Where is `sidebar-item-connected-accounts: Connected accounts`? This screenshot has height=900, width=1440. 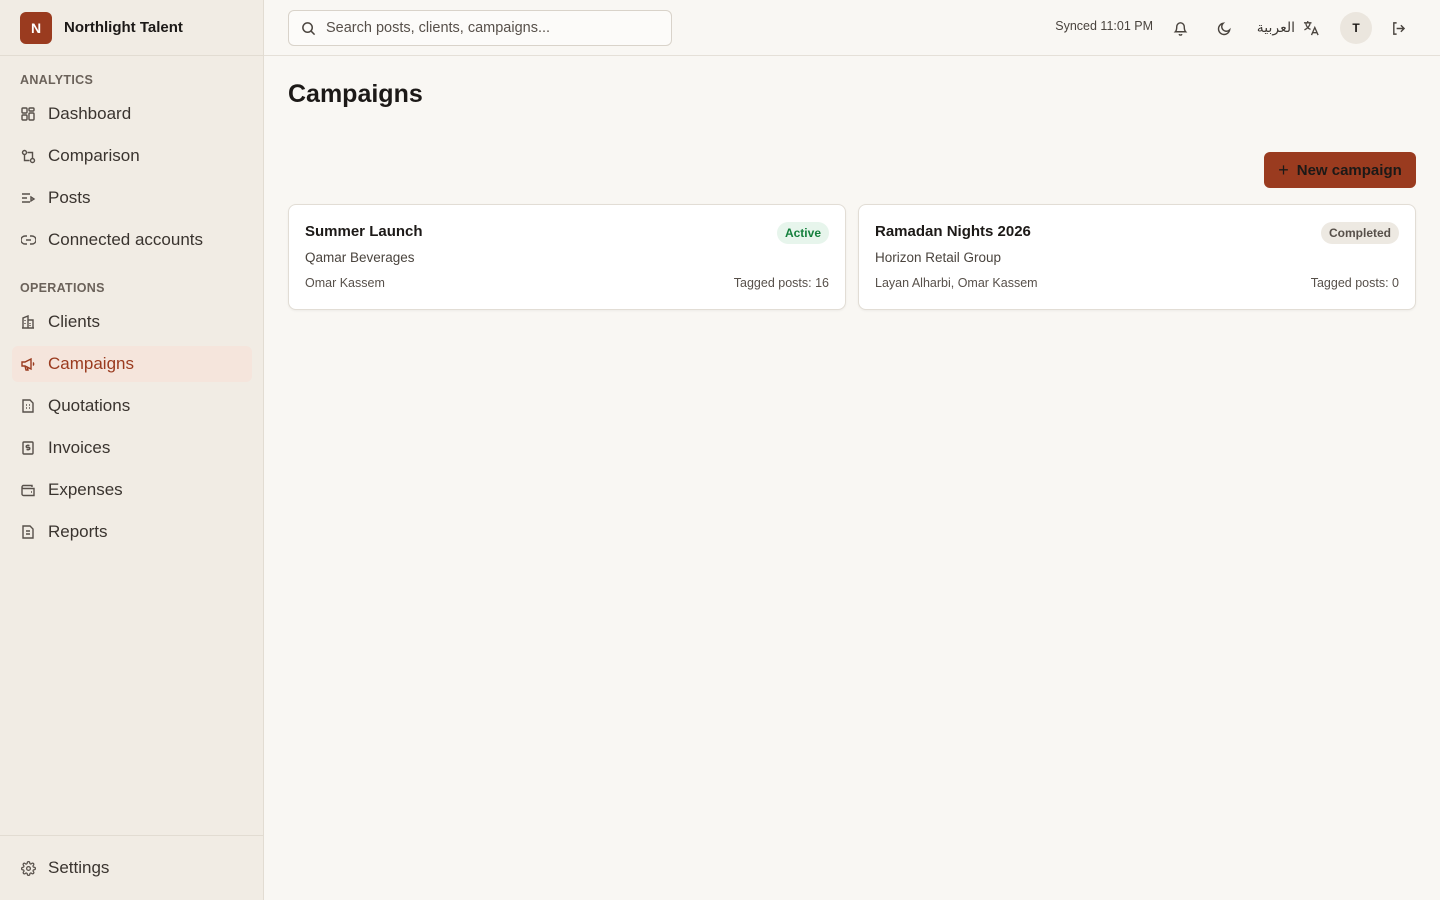
sidebar-item-connected-accounts: Connected accounts is located at coordinates (132, 240).